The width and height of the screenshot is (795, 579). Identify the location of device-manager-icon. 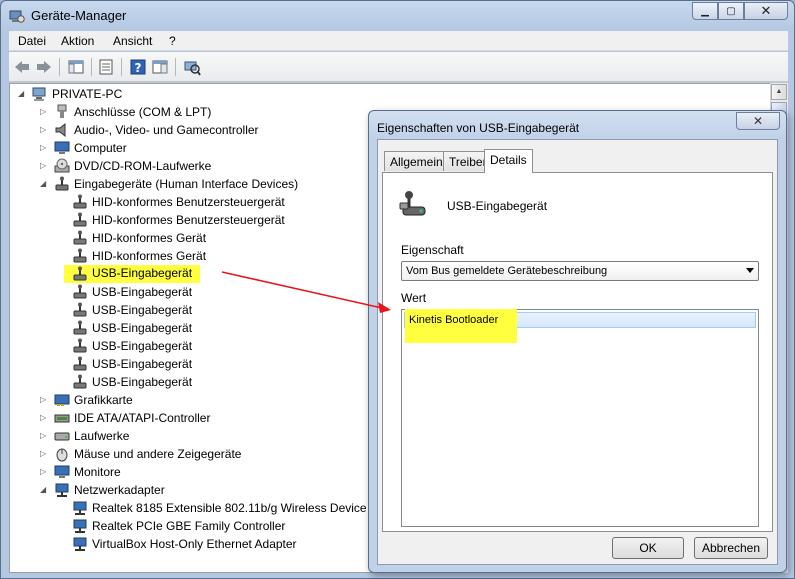
(17, 16).